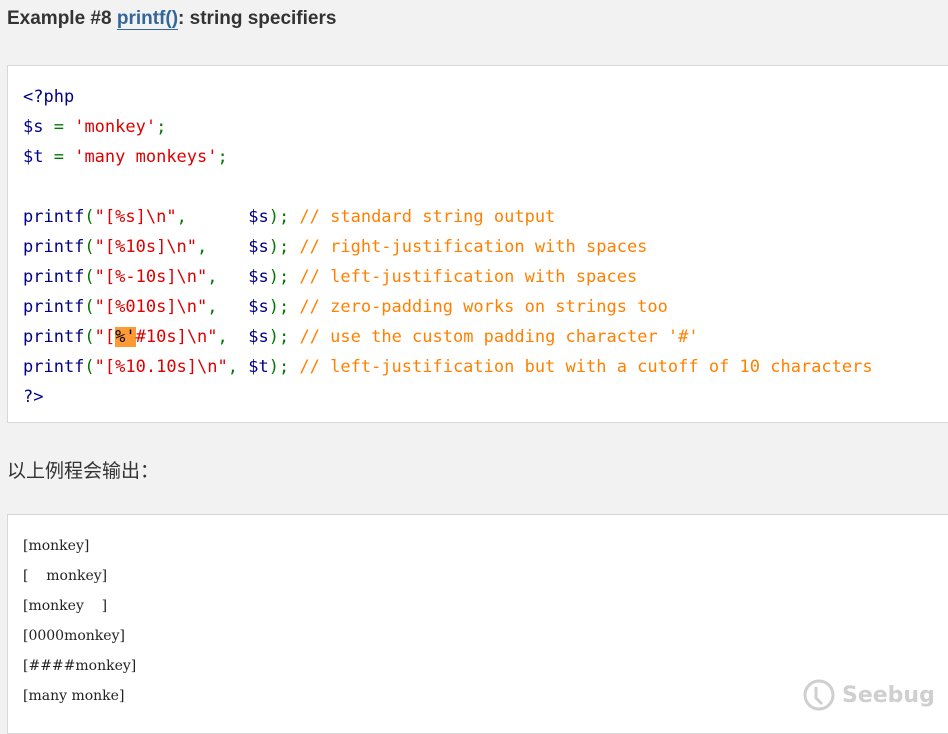 The height and width of the screenshot is (734, 948). I want to click on code-string: "[%010s]\n", so click(151, 307).